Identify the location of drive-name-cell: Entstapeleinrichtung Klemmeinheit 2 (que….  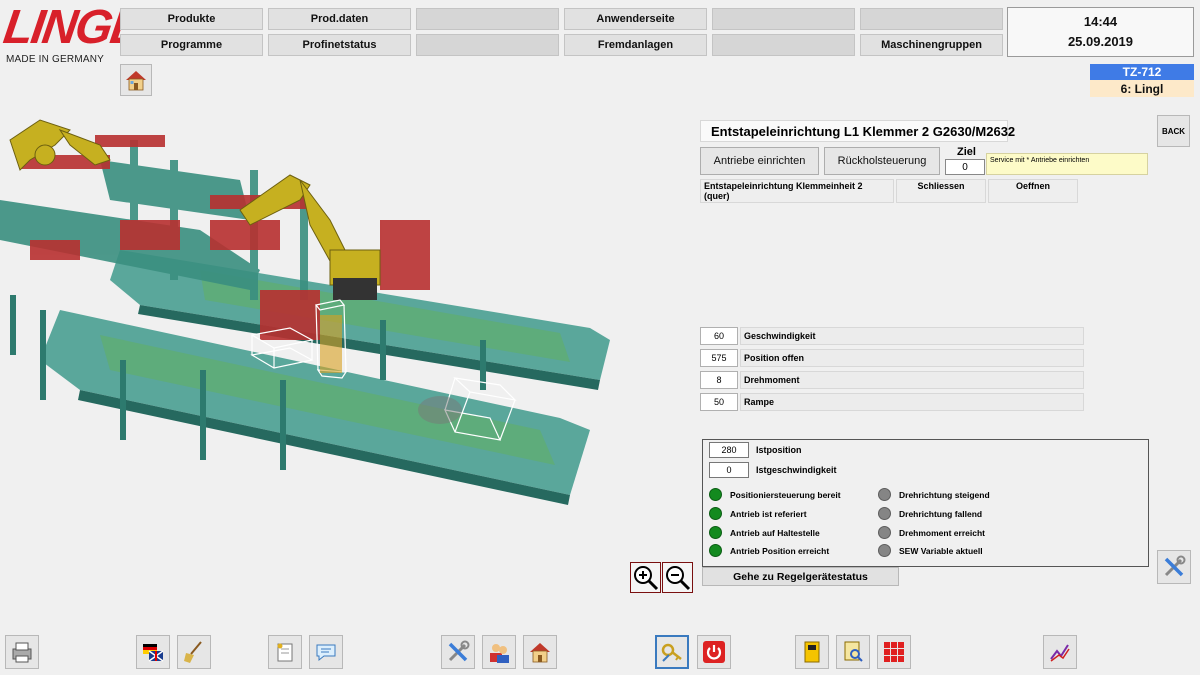
(797, 191).